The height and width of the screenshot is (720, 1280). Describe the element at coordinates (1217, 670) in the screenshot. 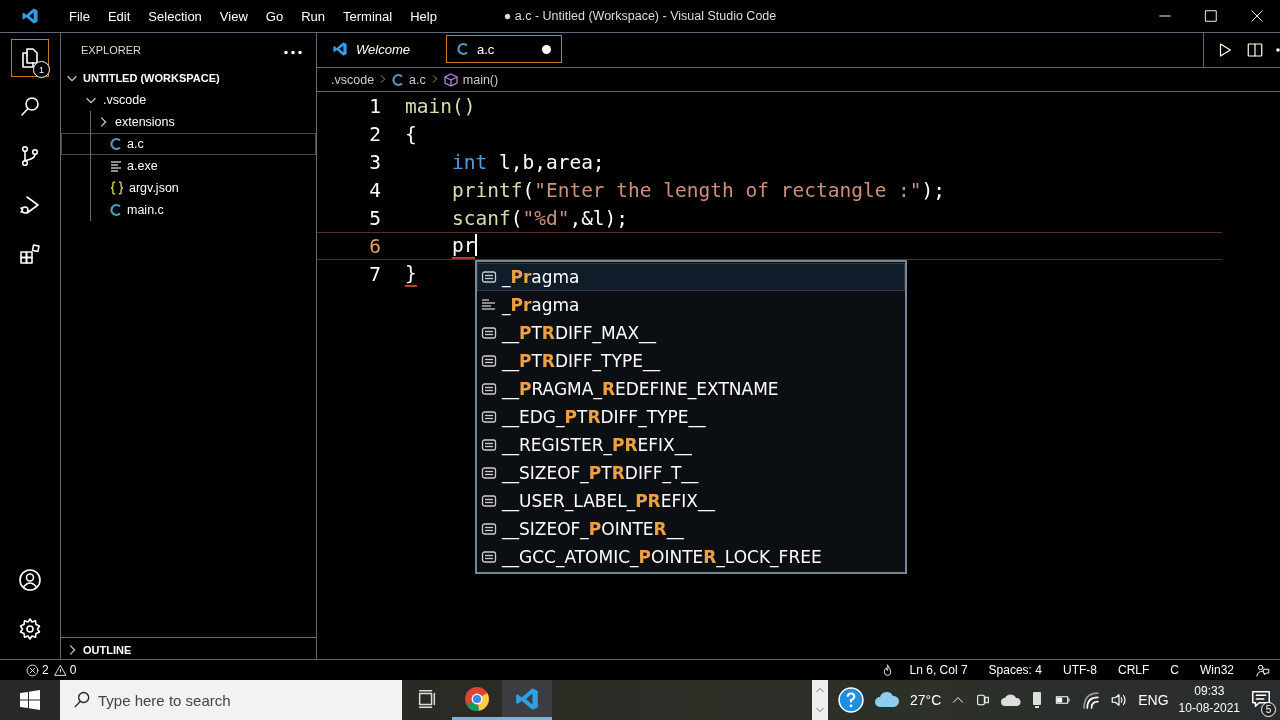

I see `status-item: Win32` at that location.